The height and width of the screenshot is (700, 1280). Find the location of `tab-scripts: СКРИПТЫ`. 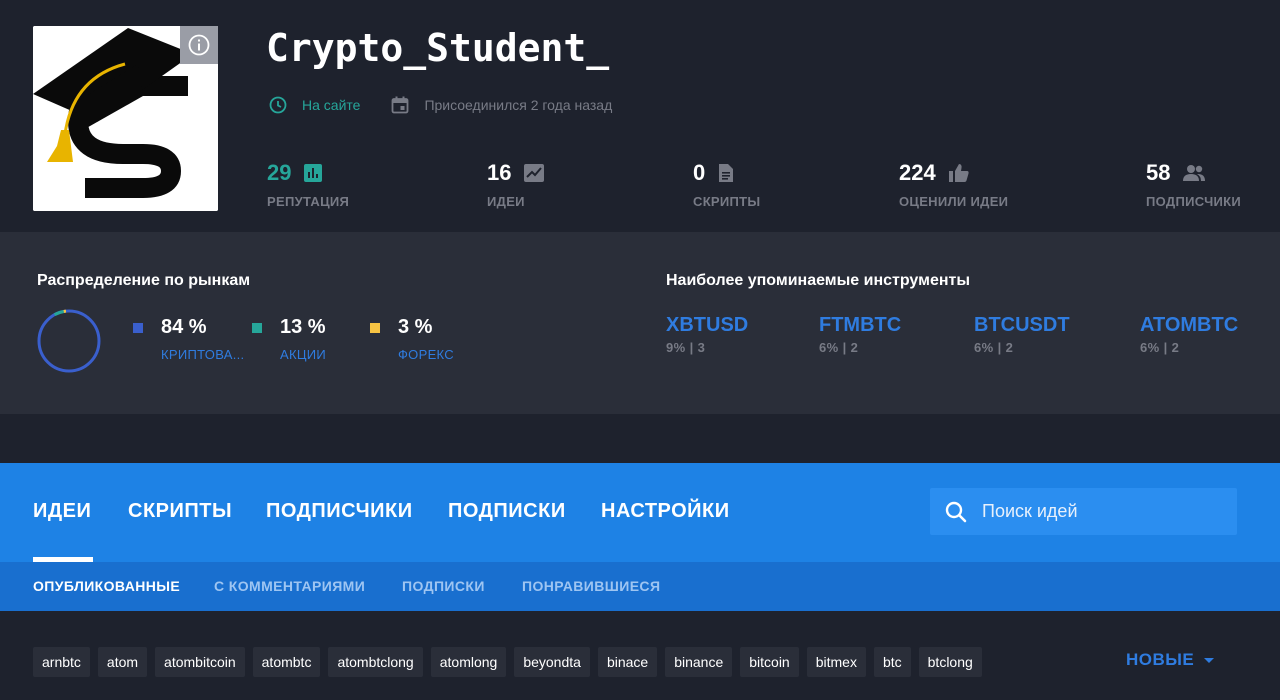

tab-scripts: СКРИПТЫ is located at coordinates (180, 511).